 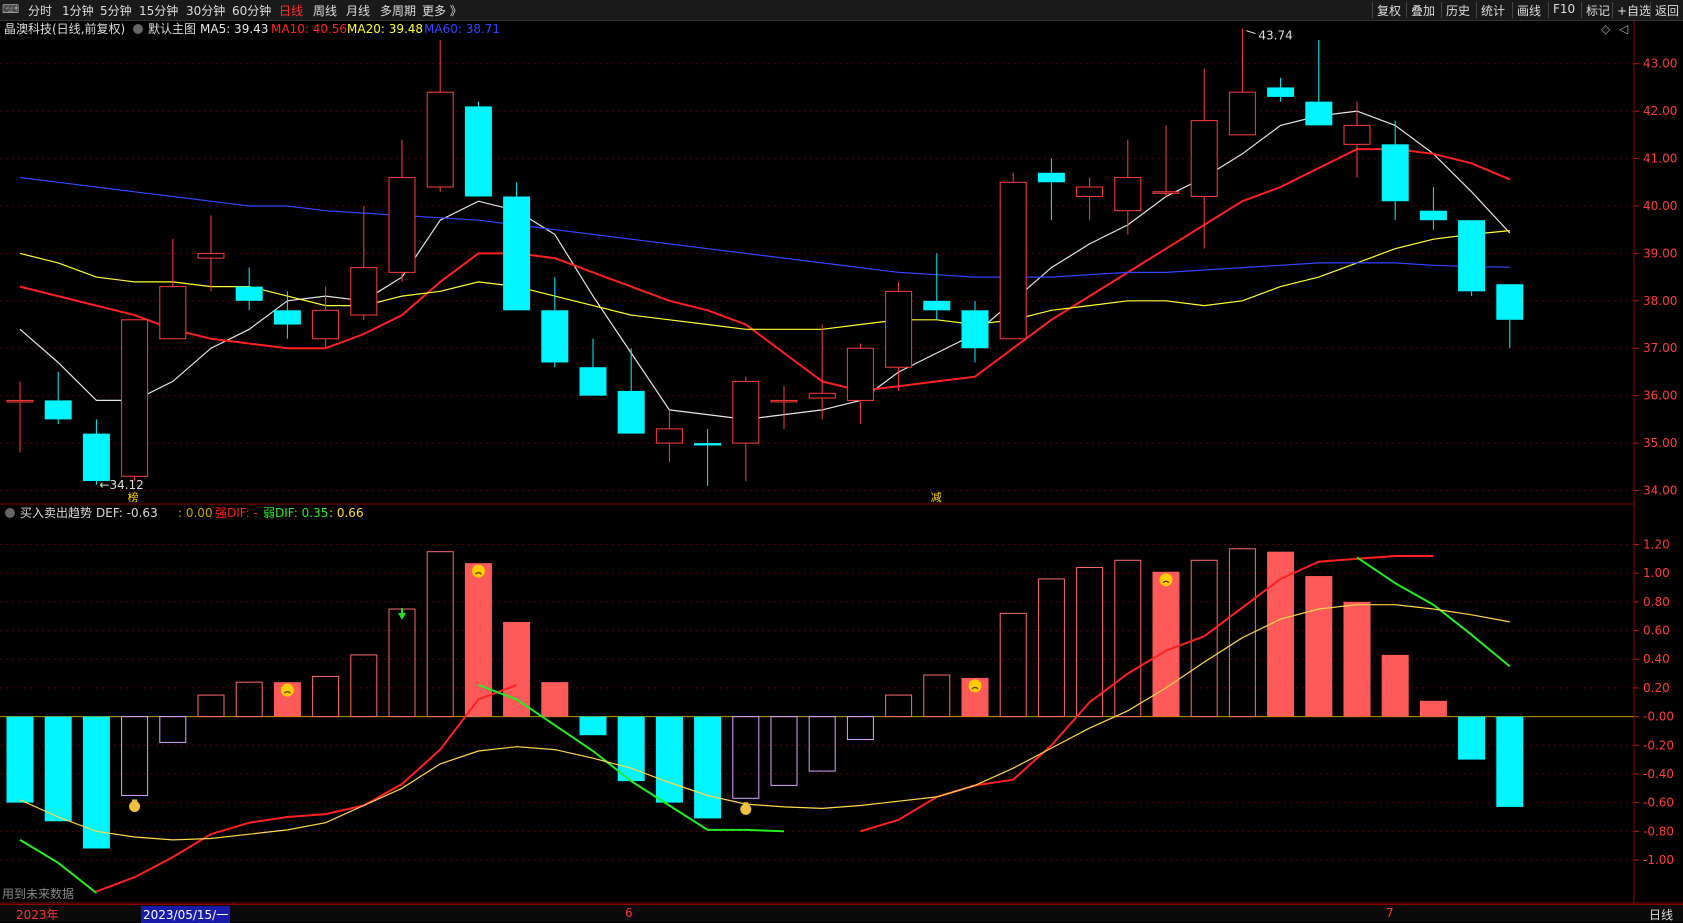 I want to click on cursor-date-label: 2023/05/15/一, so click(x=186, y=914).